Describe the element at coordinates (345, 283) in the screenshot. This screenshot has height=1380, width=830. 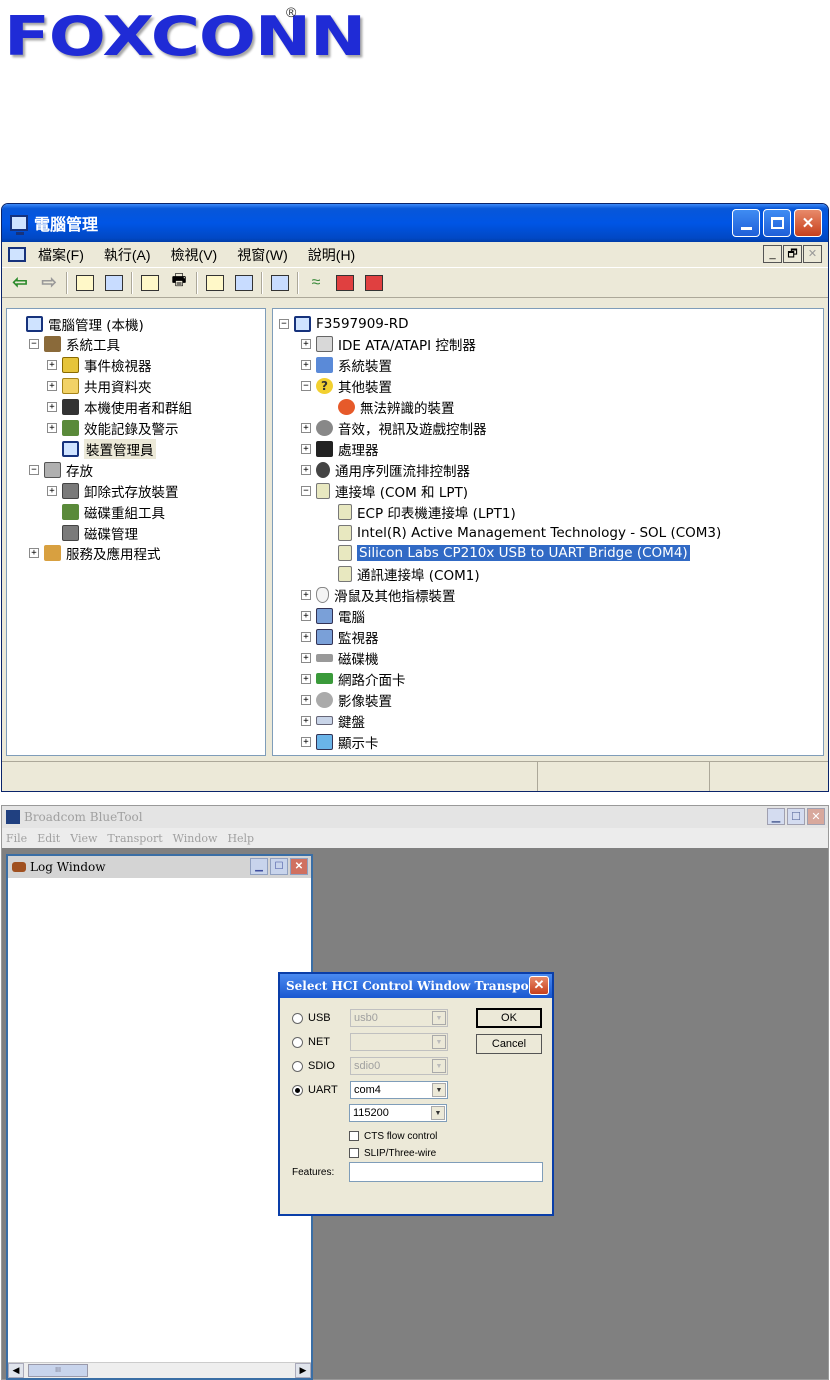
I see `disable-device-button` at that location.